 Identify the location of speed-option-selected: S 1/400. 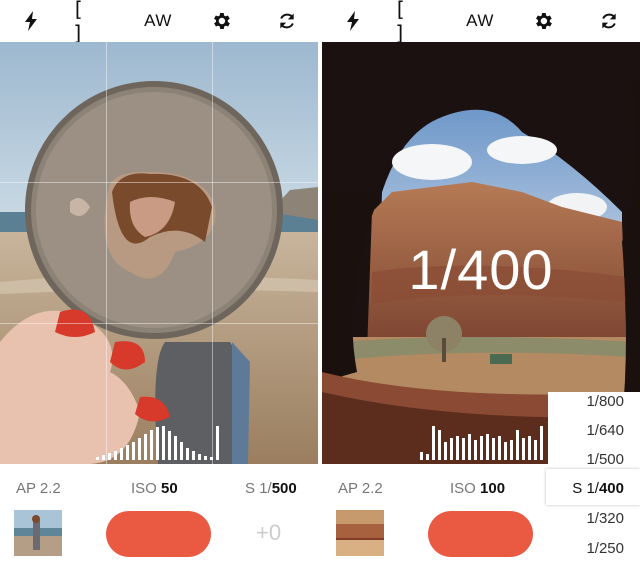
(586, 488).